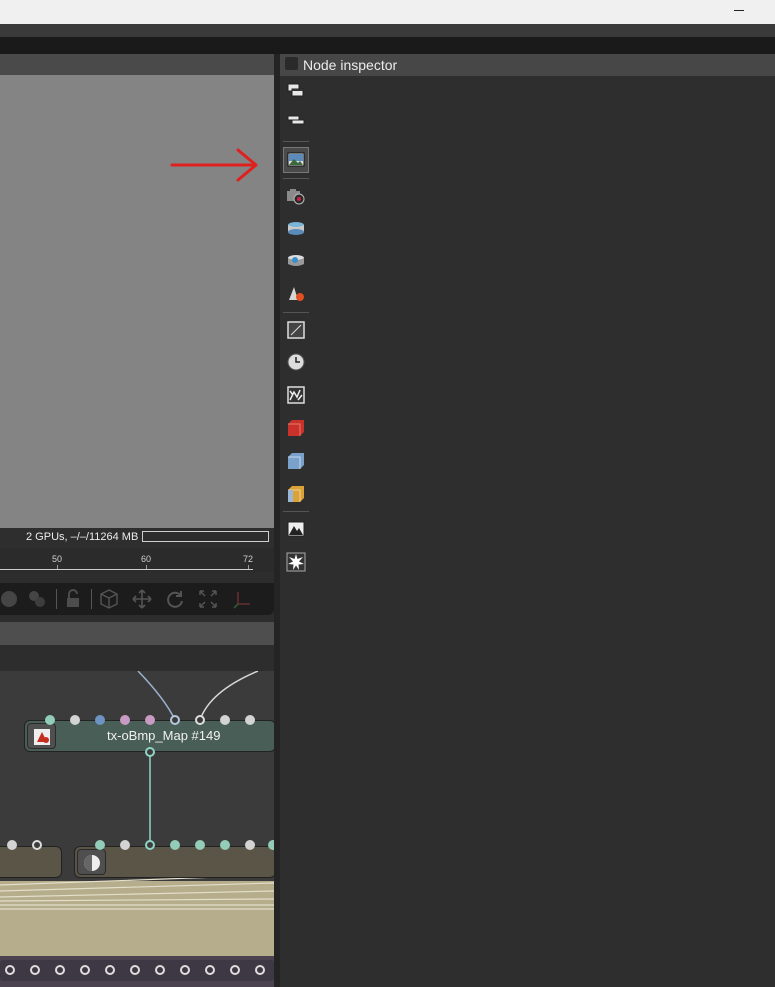  Describe the element at coordinates (296, 395) in the screenshot. I see `texture-icon` at that location.